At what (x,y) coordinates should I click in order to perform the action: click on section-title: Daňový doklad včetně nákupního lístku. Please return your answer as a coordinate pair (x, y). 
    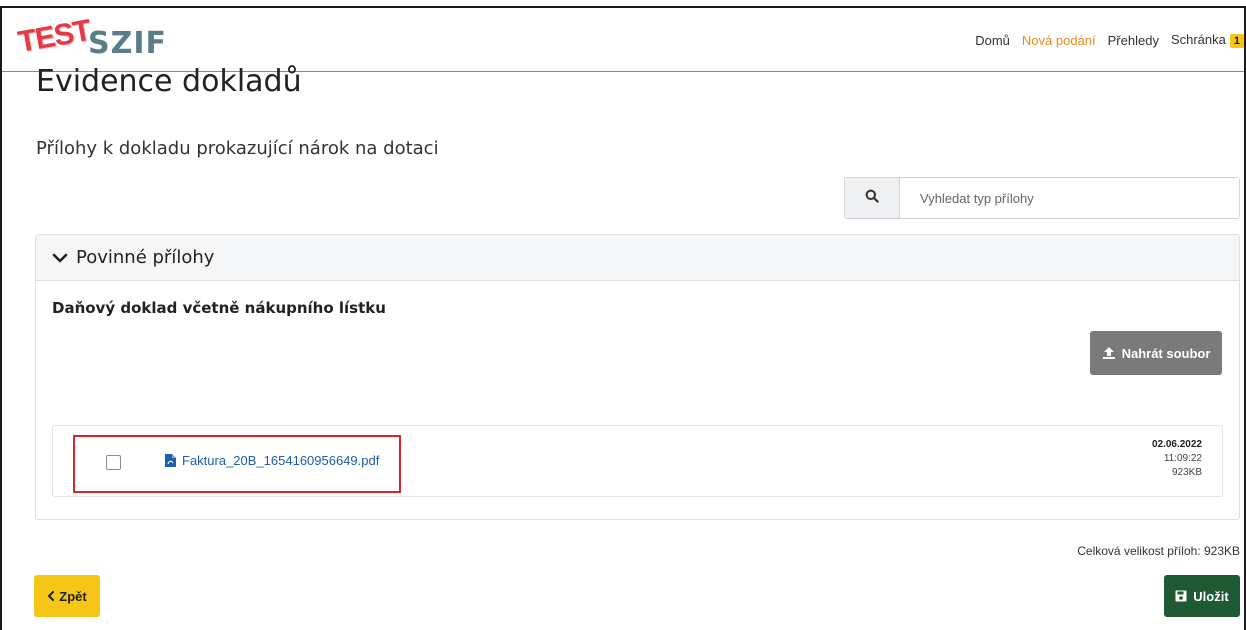
    Looking at the image, I should click on (219, 308).